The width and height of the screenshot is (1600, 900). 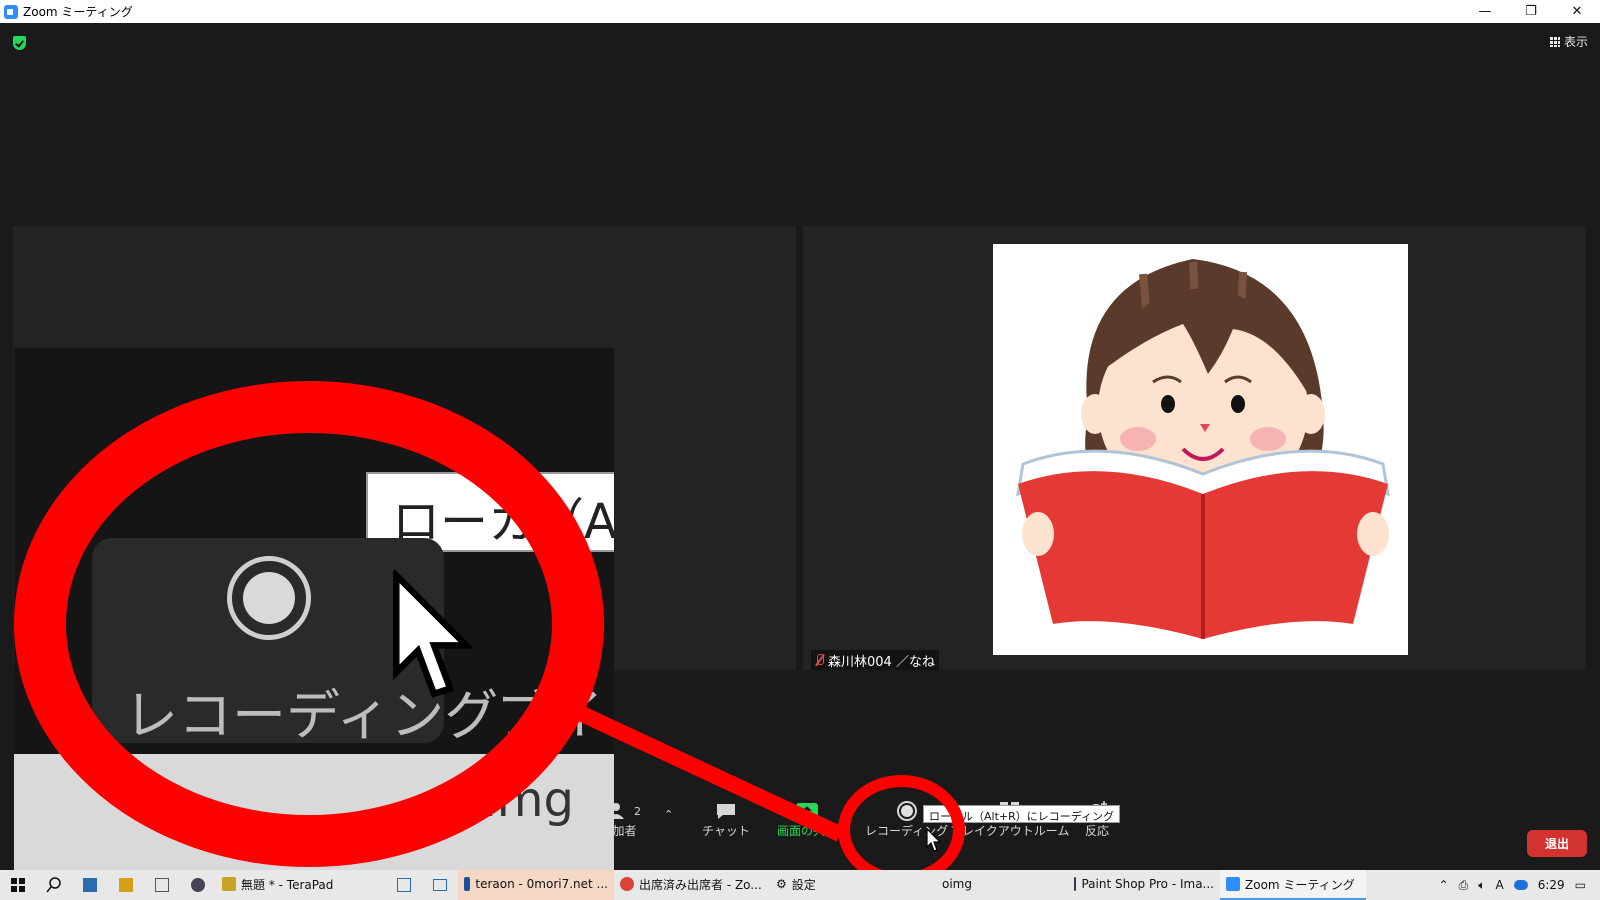 I want to click on taskbar-app-terapad: 無題 * - TeraPad, so click(x=301, y=885).